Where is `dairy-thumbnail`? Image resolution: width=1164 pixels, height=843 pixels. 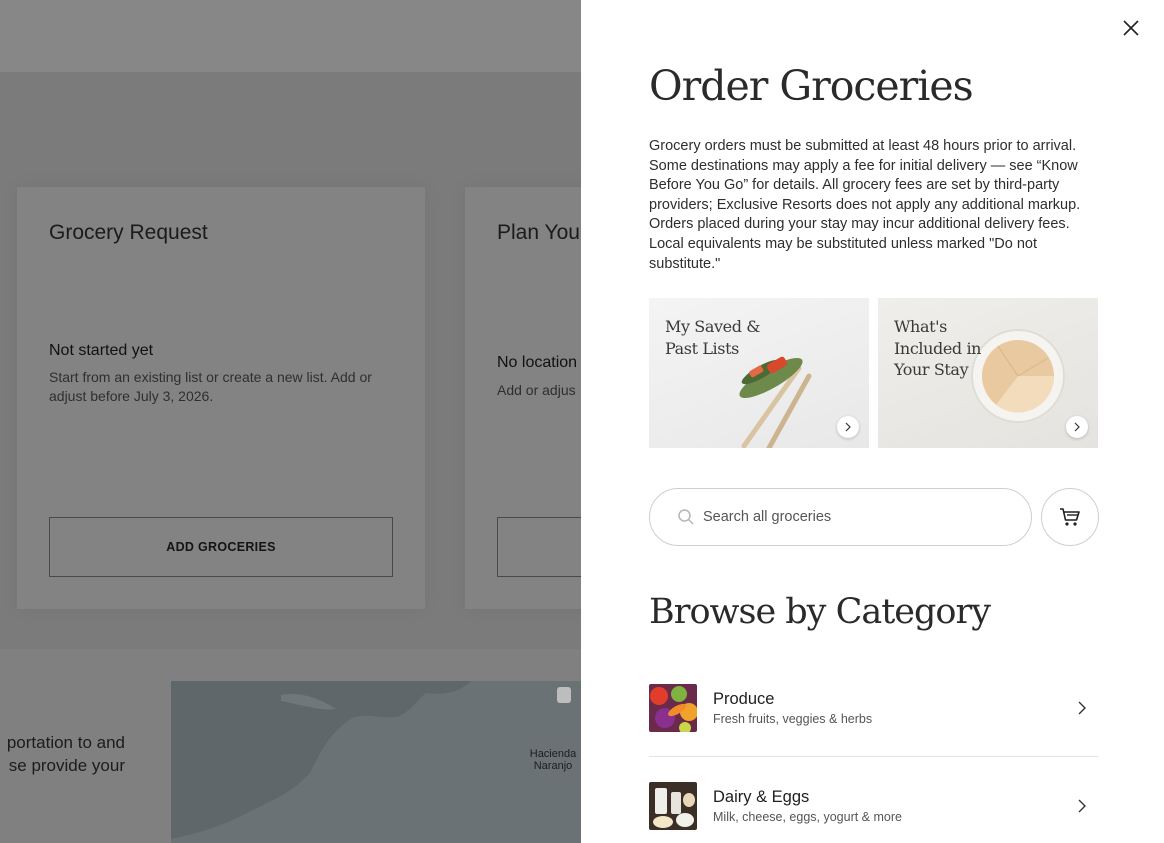 dairy-thumbnail is located at coordinates (673, 805).